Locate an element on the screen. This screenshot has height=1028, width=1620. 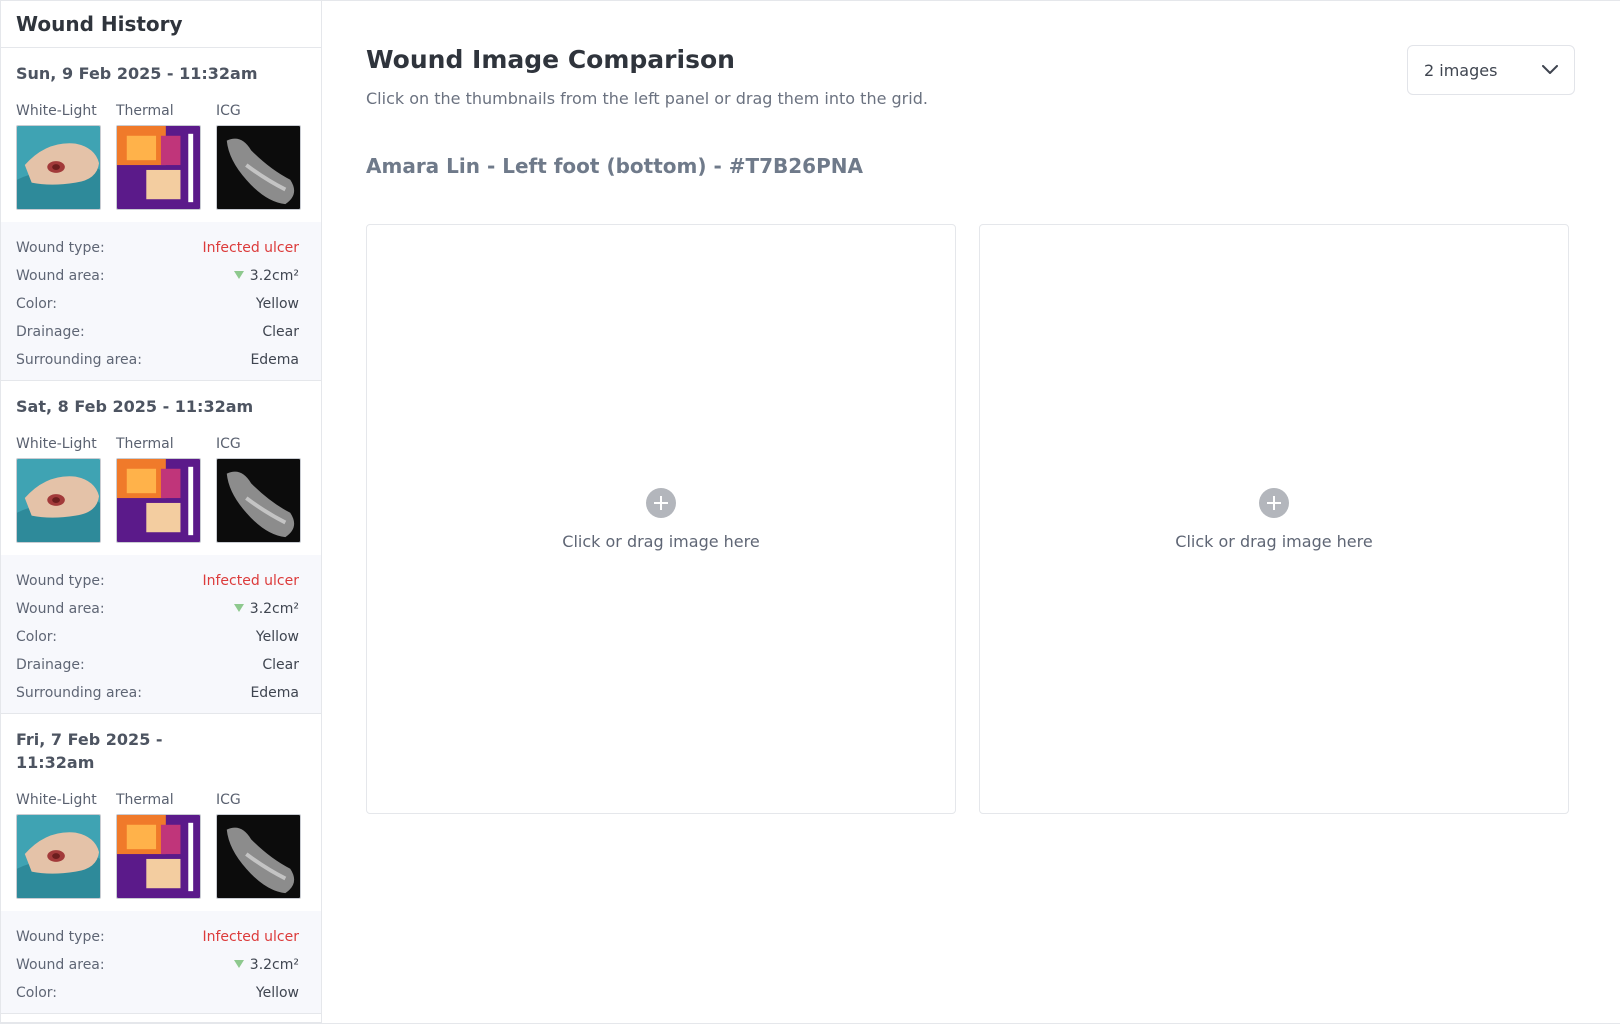
page-title: Wound Image Comparison is located at coordinates (550, 59).